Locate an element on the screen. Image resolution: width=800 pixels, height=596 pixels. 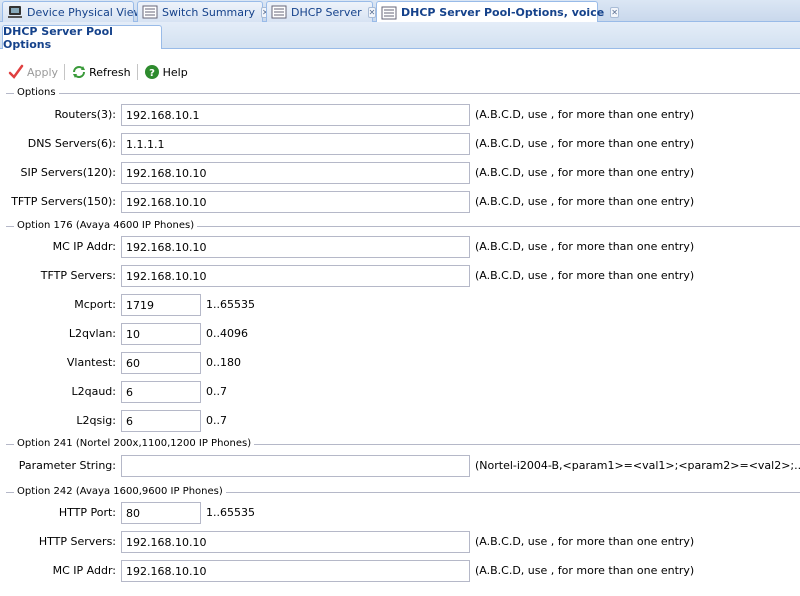
refresh-label: Refresh is located at coordinates (110, 72).